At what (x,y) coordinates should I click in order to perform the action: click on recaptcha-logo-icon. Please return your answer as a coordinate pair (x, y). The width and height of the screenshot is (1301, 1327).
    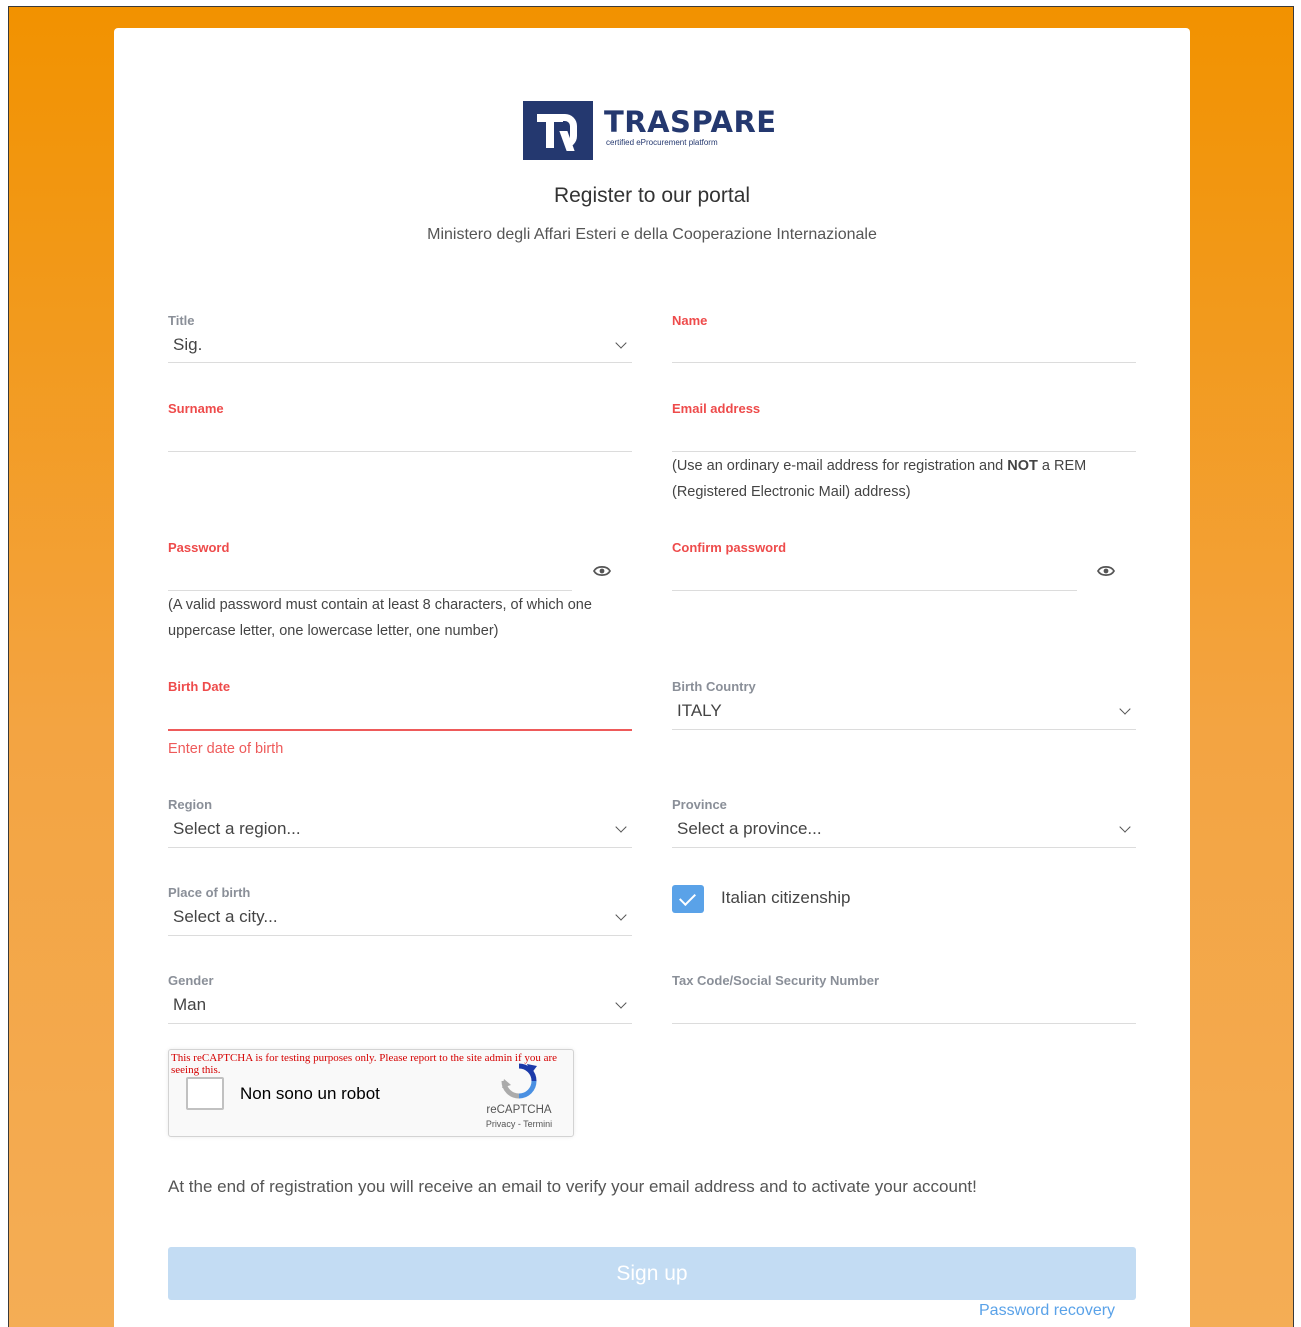
    Looking at the image, I should click on (519, 1081).